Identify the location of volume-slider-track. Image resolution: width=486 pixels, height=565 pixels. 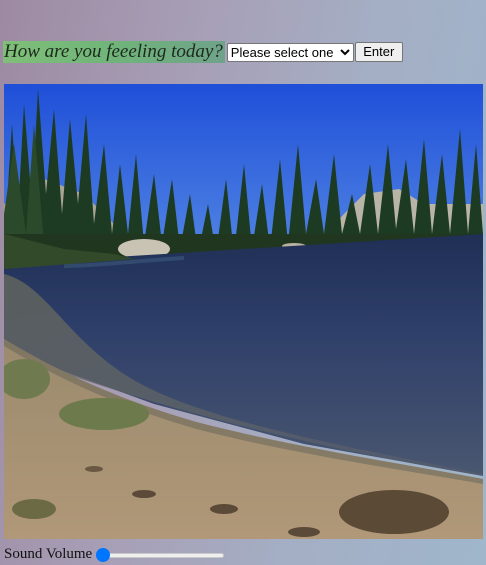
(161, 555).